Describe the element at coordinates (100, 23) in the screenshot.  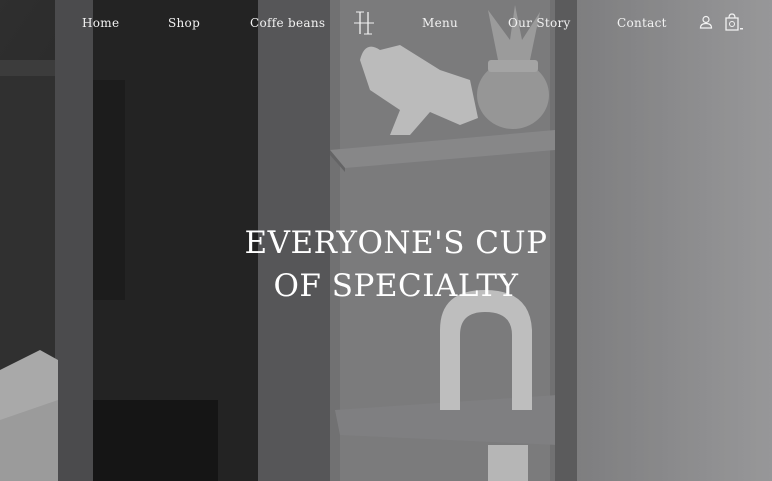
I see `nav-link-home: Home` at that location.